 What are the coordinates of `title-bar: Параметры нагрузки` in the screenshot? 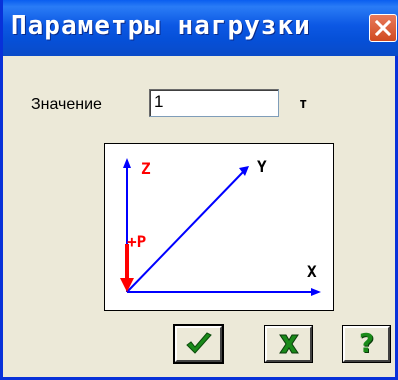 It's located at (200, 28).